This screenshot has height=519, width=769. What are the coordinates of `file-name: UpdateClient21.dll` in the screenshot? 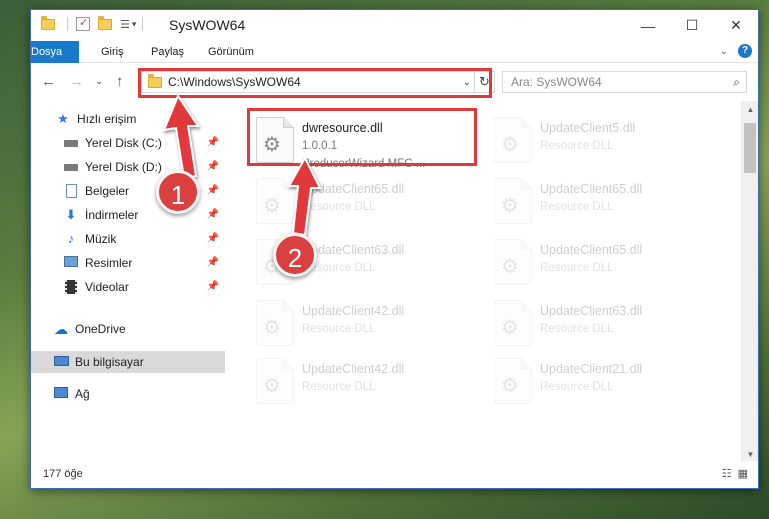 It's located at (591, 369).